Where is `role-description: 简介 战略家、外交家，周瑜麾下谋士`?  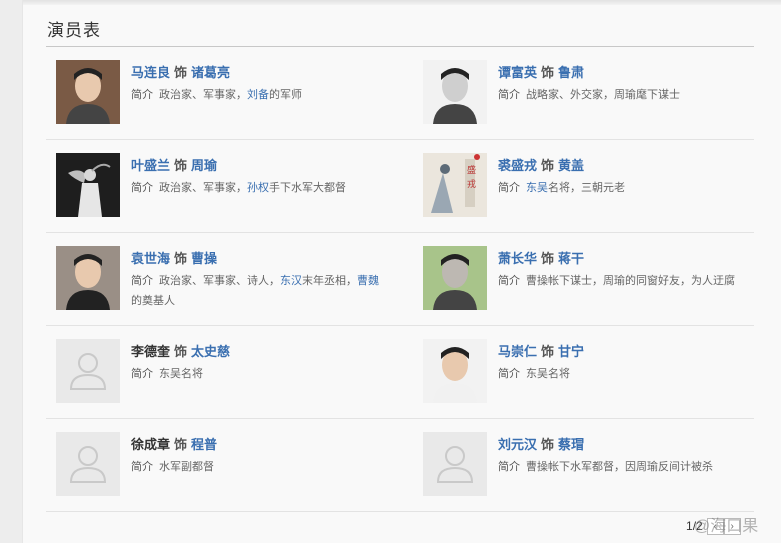 role-description: 简介 战略家、外交家，周瑜麾下谋士 is located at coordinates (627, 95).